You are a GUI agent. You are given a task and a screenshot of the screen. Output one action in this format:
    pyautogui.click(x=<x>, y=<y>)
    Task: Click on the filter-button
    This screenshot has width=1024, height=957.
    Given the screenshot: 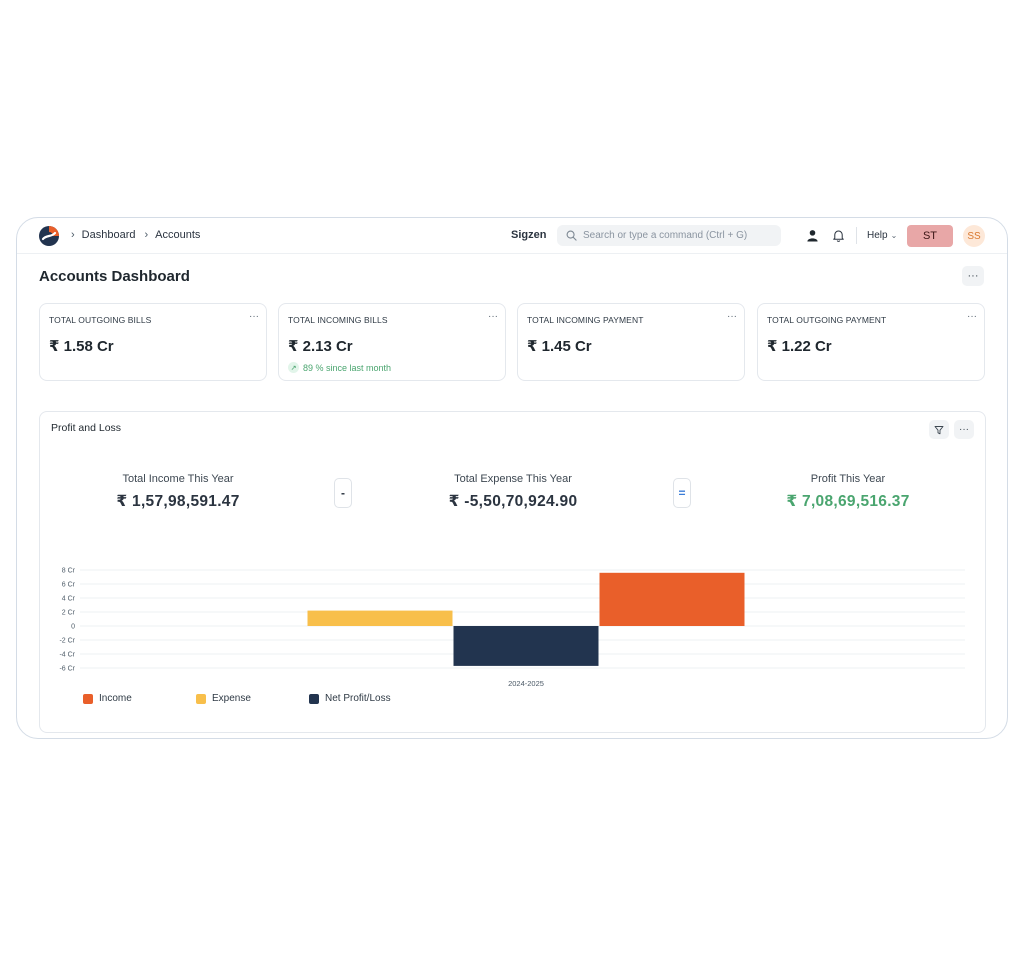 What is the action you would take?
    pyautogui.click(x=939, y=429)
    